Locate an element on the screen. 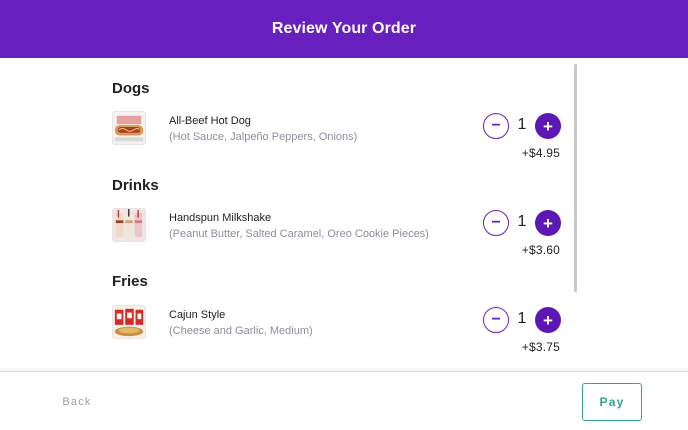 The image size is (688, 430). item-name: Cajun Style is located at coordinates (197, 315).